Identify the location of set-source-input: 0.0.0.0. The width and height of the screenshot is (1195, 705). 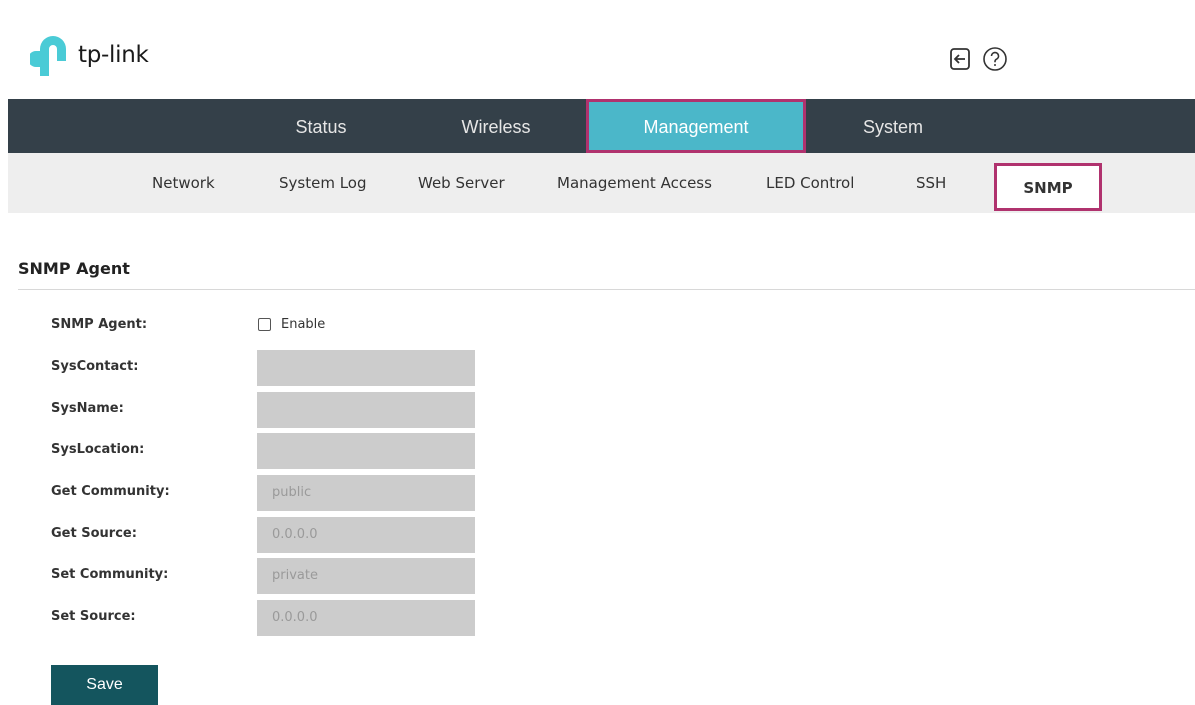
(366, 618).